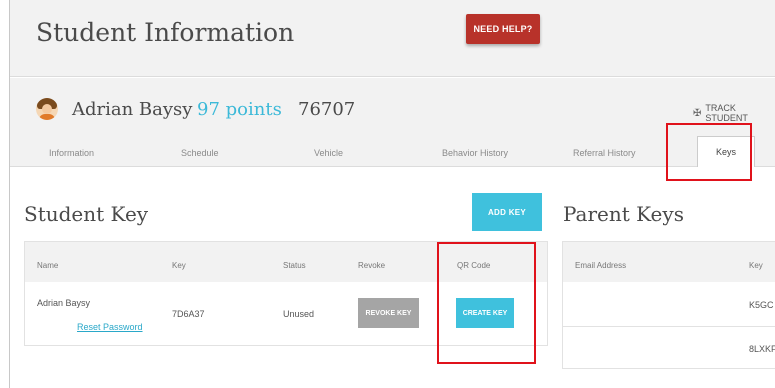 The height and width of the screenshot is (388, 775). I want to click on row-student-name: Adrian Baysy, so click(64, 303).